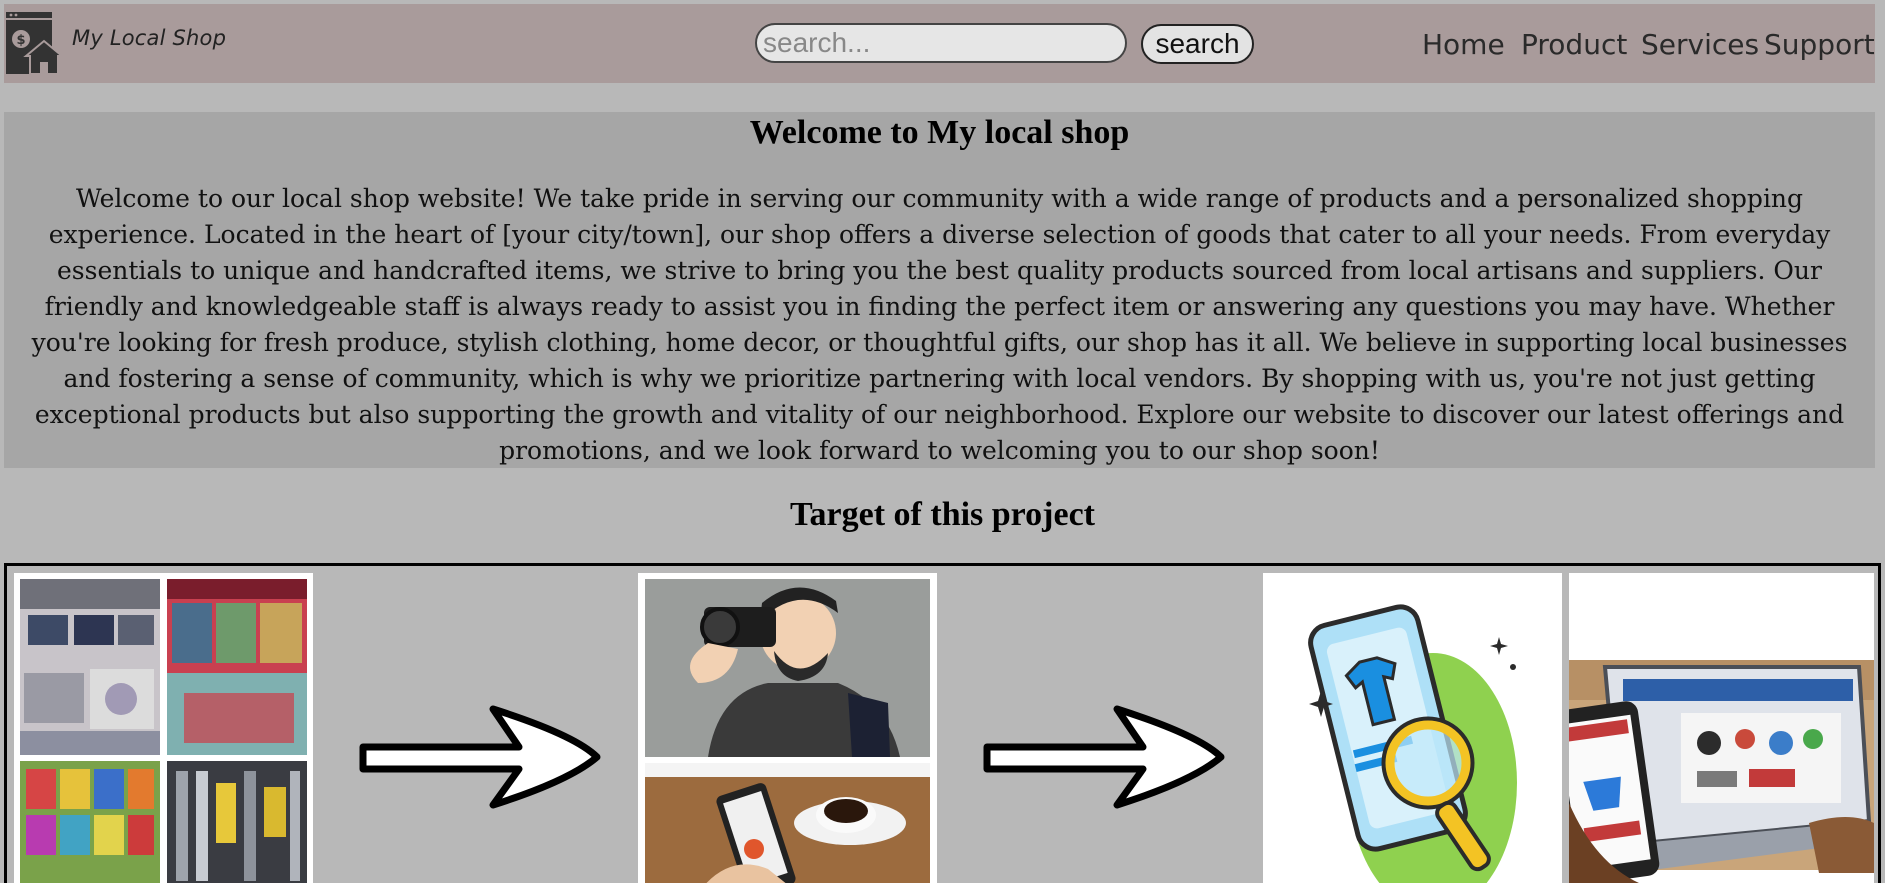  I want to click on search-button: search, so click(1197, 44).